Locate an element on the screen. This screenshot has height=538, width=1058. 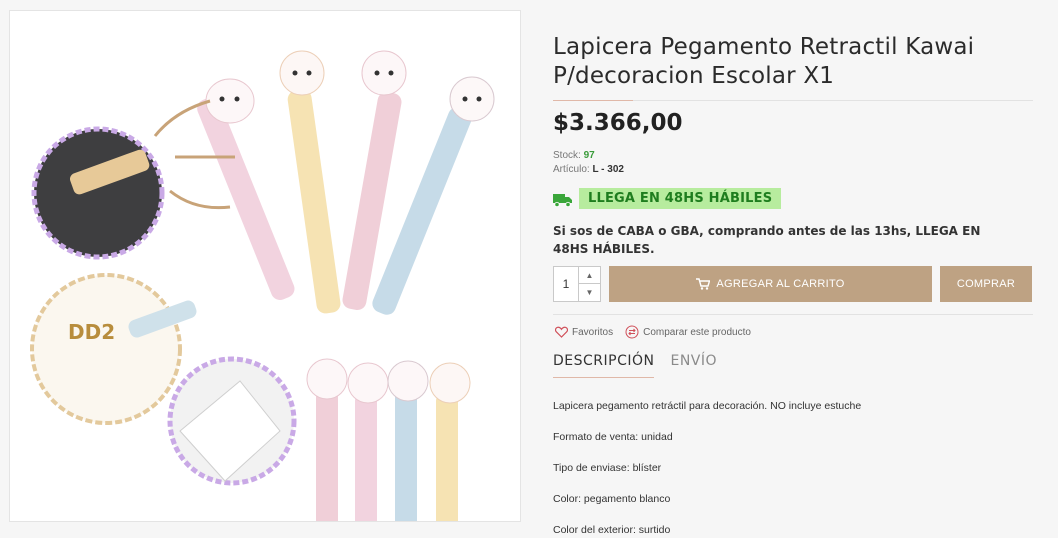
product-tabs: DESCRIPCIÓN ENVÍO is located at coordinates (643, 365).